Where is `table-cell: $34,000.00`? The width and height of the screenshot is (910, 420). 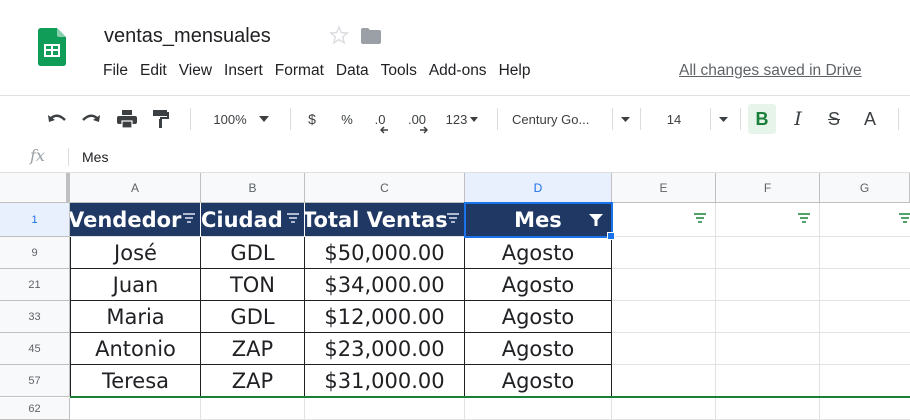
table-cell: $34,000.00 is located at coordinates (385, 285).